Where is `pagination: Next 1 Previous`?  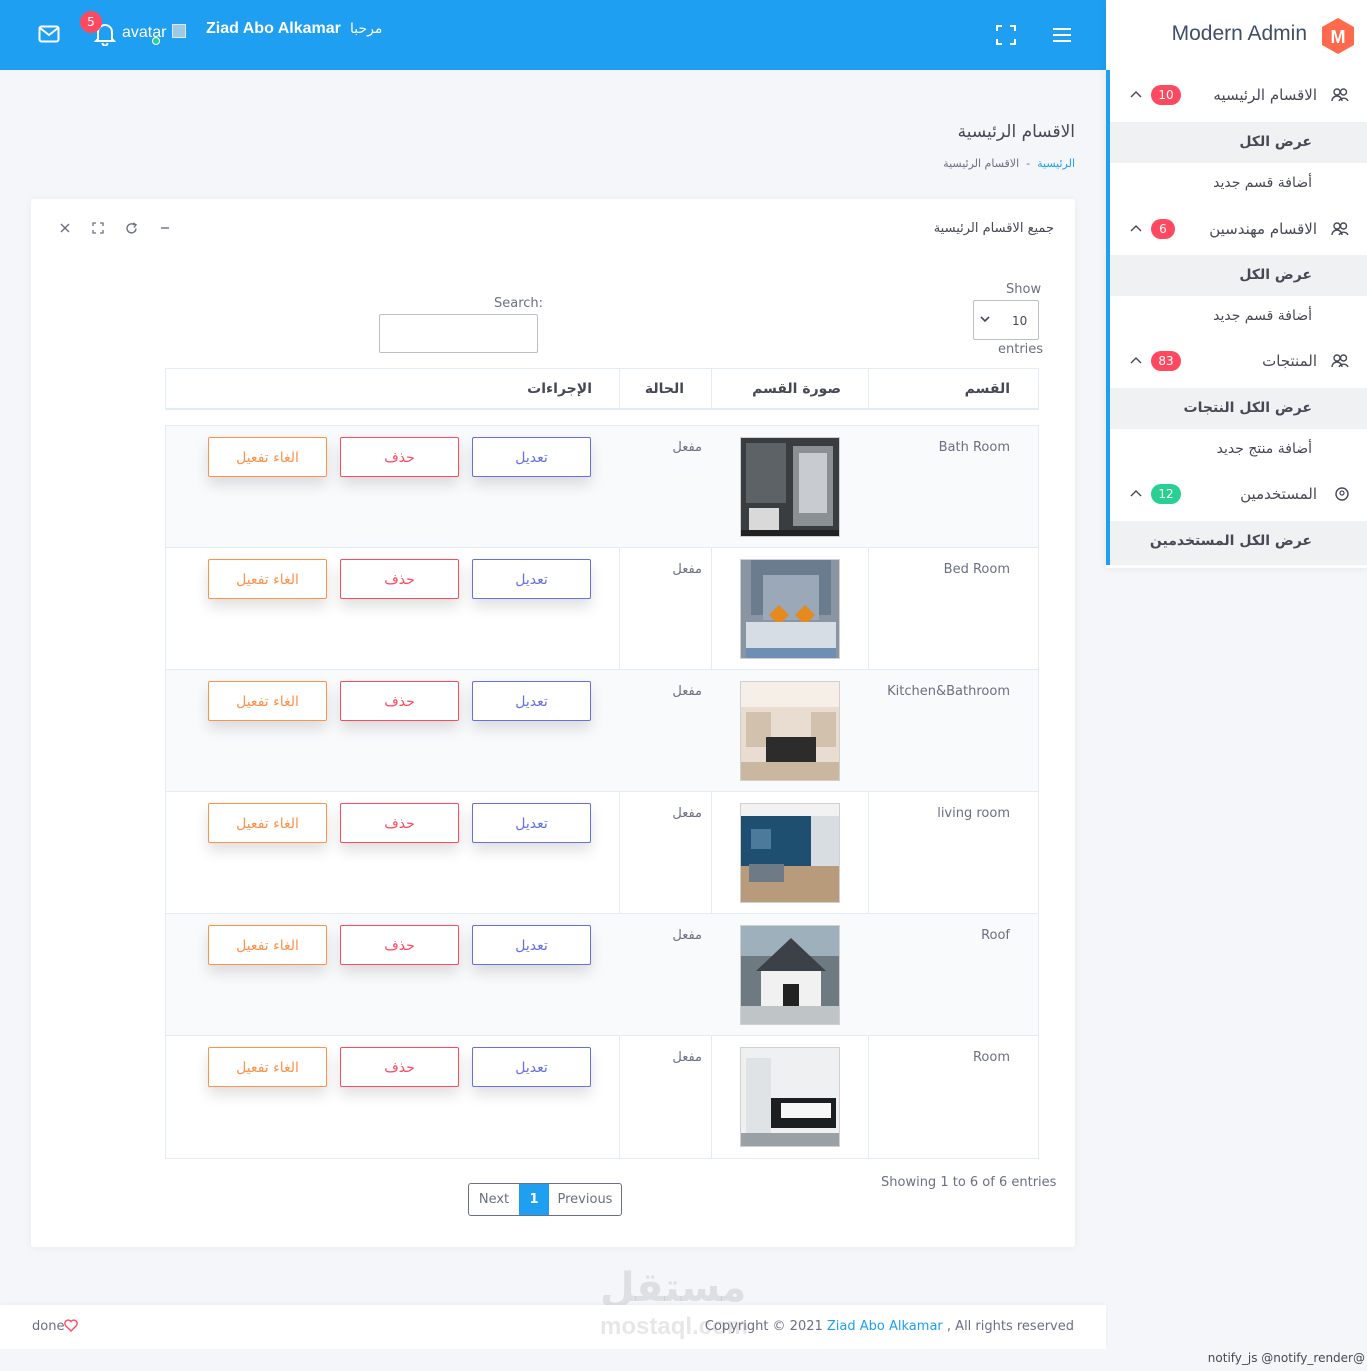 pagination: Next 1 Previous is located at coordinates (545, 1199).